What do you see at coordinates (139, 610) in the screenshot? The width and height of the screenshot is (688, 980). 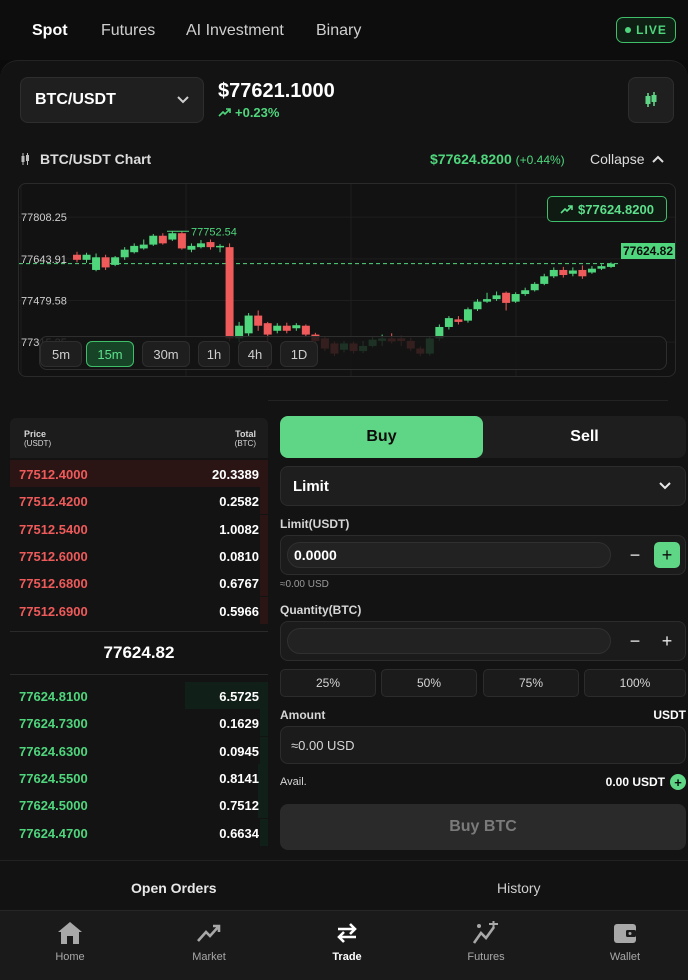 I see `ask-row: 77512.6900 0.5966` at bounding box center [139, 610].